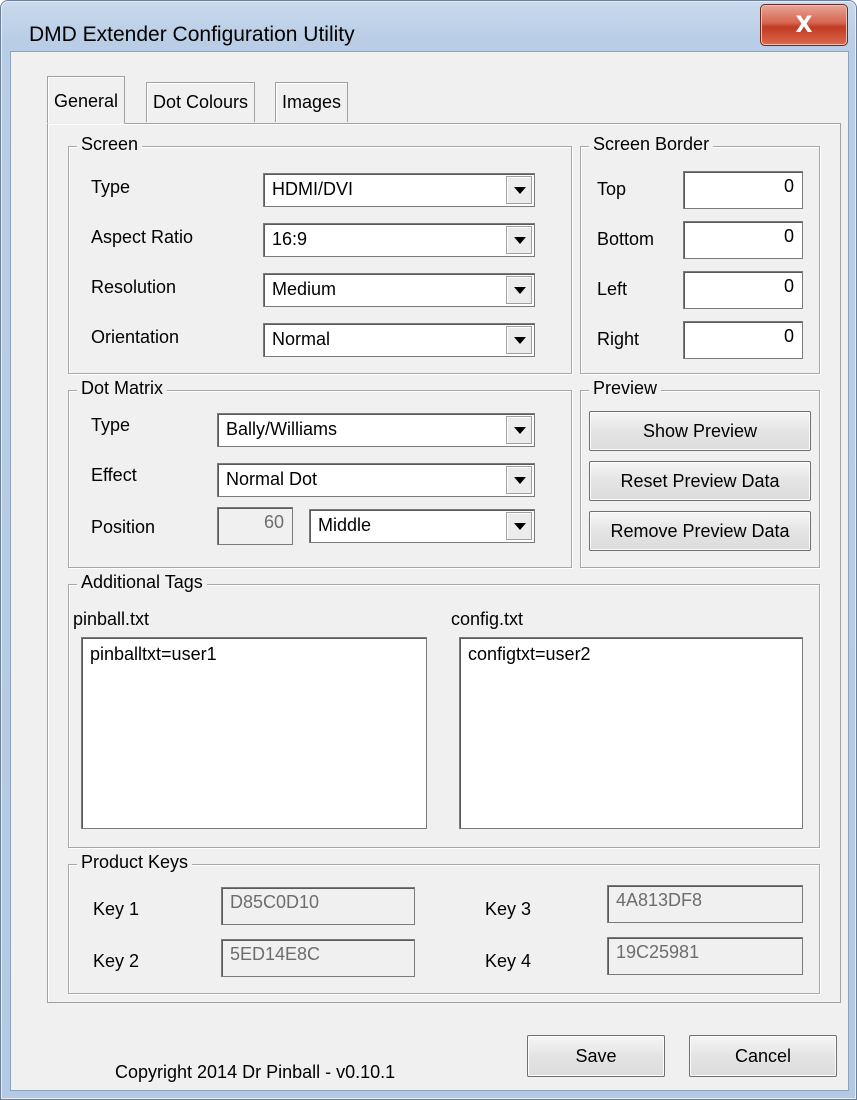 This screenshot has width=857, height=1100. Describe the element at coordinates (116, 961) in the screenshot. I see `key-2-label: Key 2` at that location.